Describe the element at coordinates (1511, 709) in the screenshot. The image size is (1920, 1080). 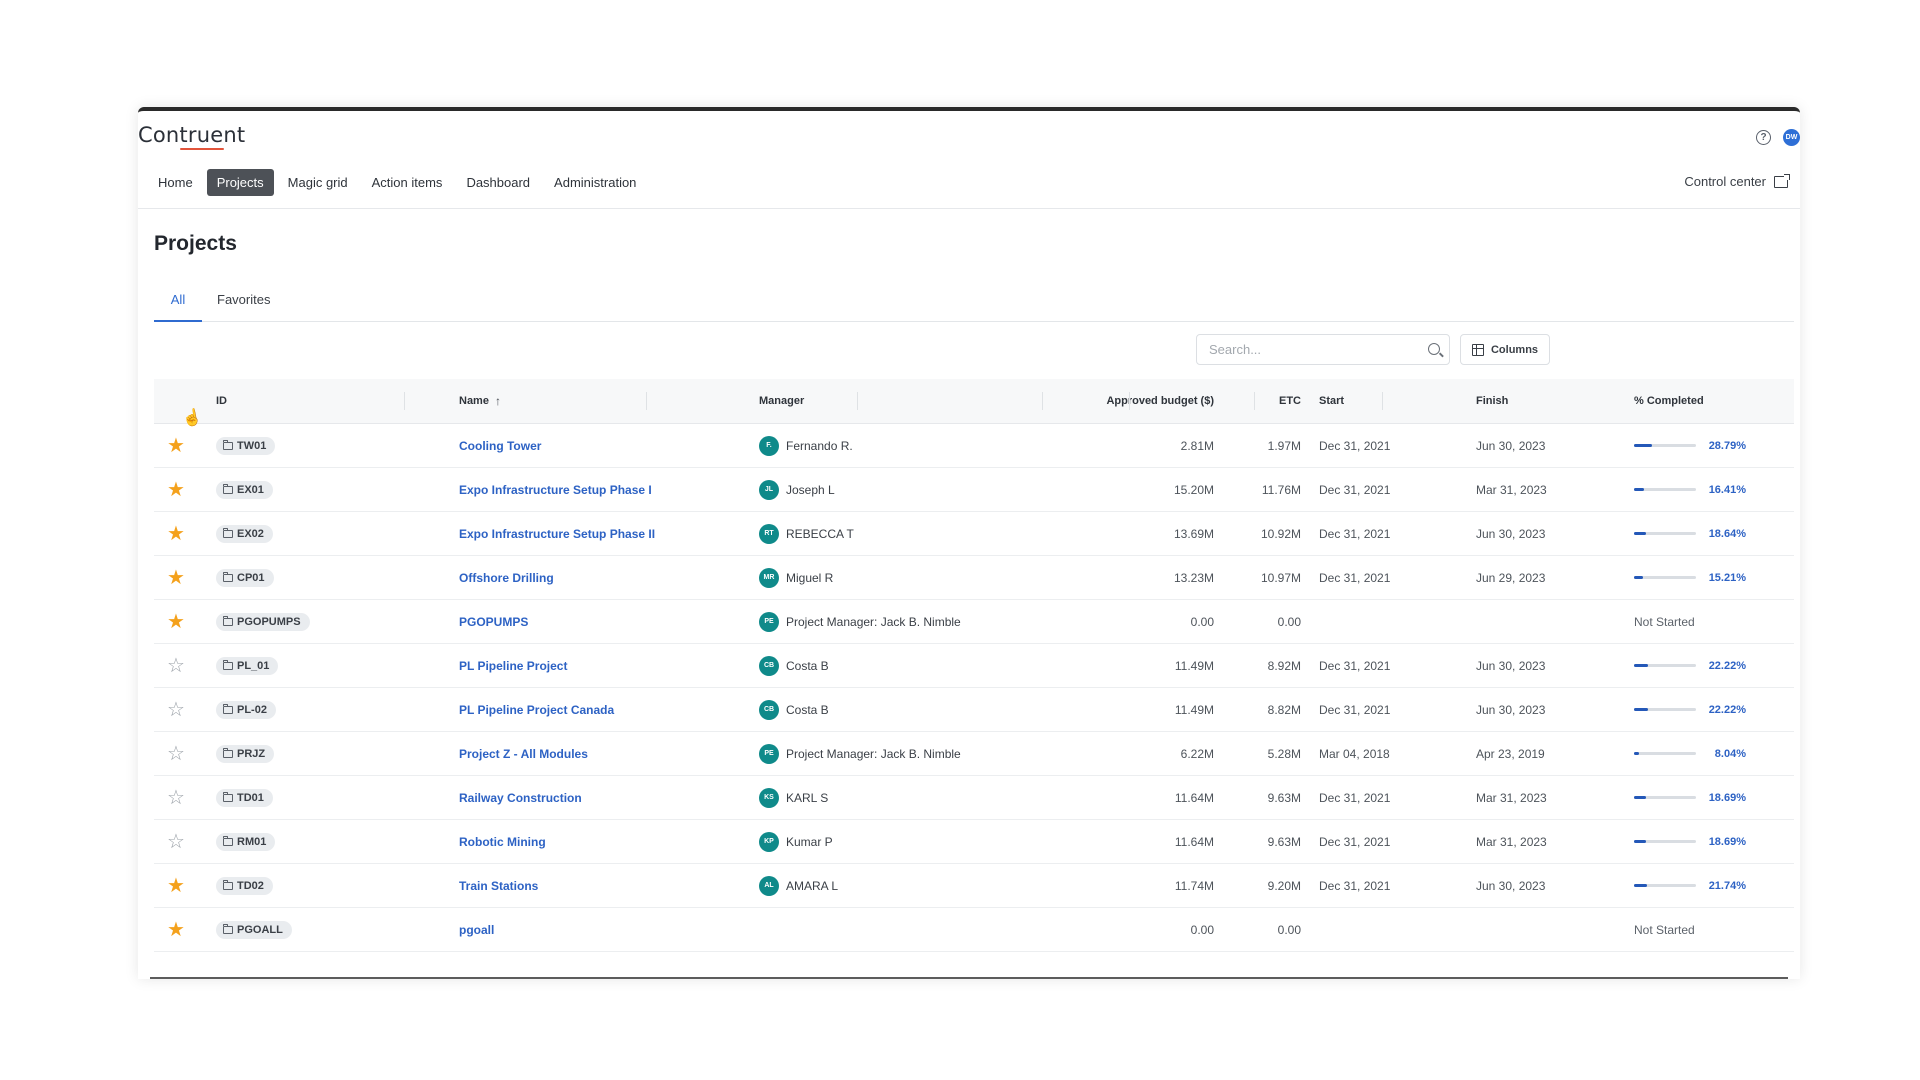
I see `finish-date: Jun 30, 2023` at that location.